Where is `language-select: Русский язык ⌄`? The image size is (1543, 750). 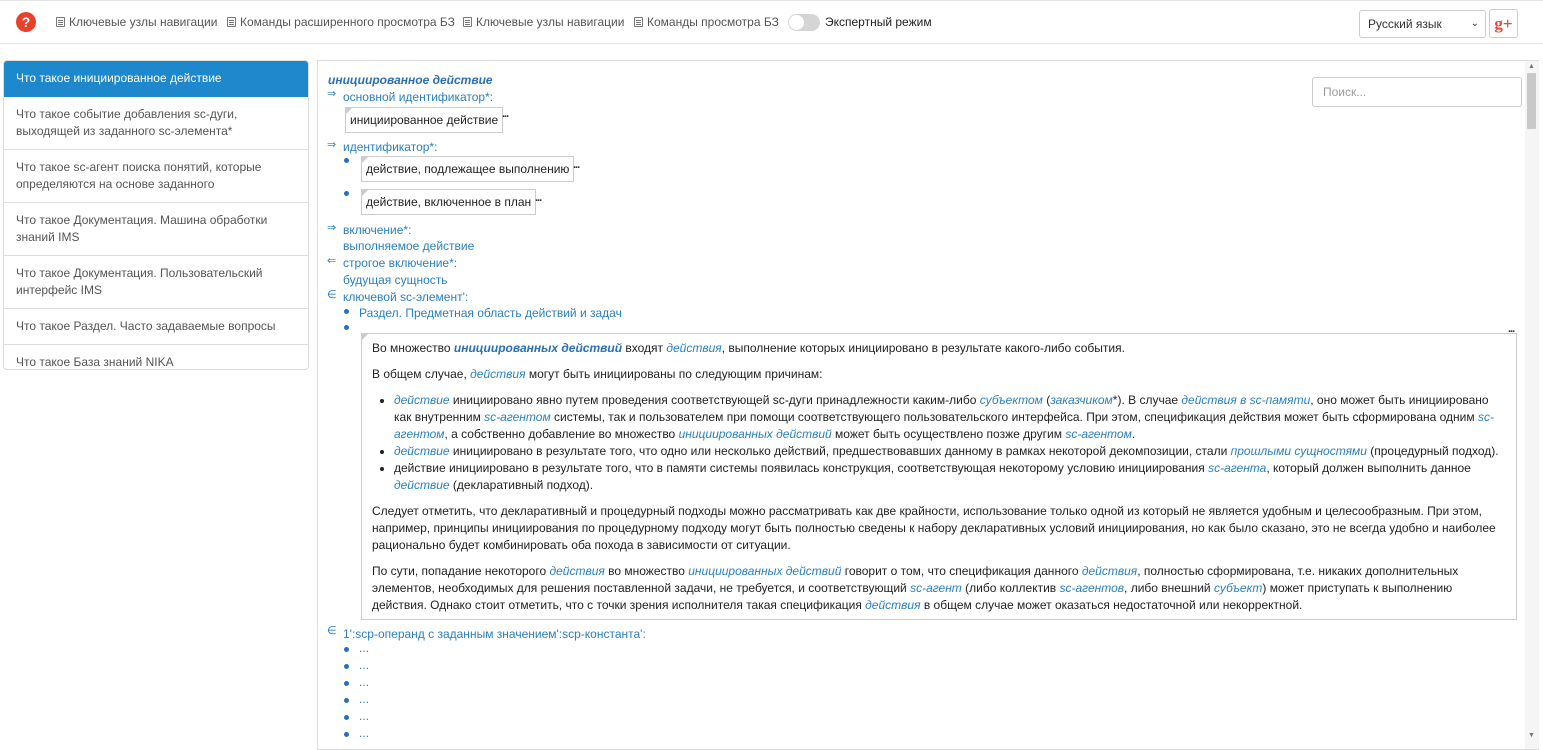 language-select: Русский язык ⌄ is located at coordinates (1422, 24).